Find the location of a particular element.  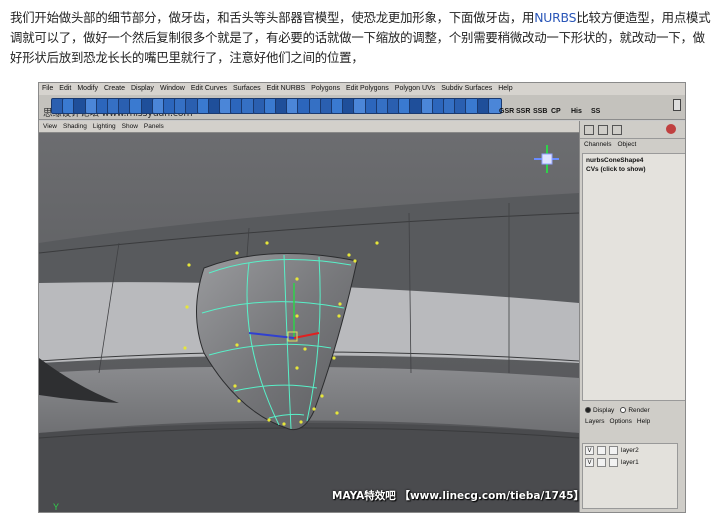

intro-highlight: NURBS is located at coordinates (555, 17).